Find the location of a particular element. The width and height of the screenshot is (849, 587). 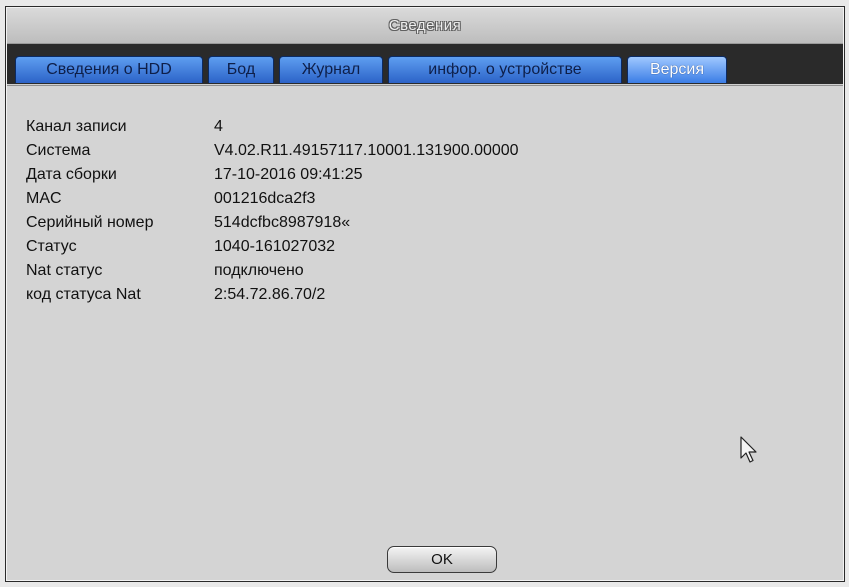

info-label: код статуса Nat is located at coordinates (83, 294).